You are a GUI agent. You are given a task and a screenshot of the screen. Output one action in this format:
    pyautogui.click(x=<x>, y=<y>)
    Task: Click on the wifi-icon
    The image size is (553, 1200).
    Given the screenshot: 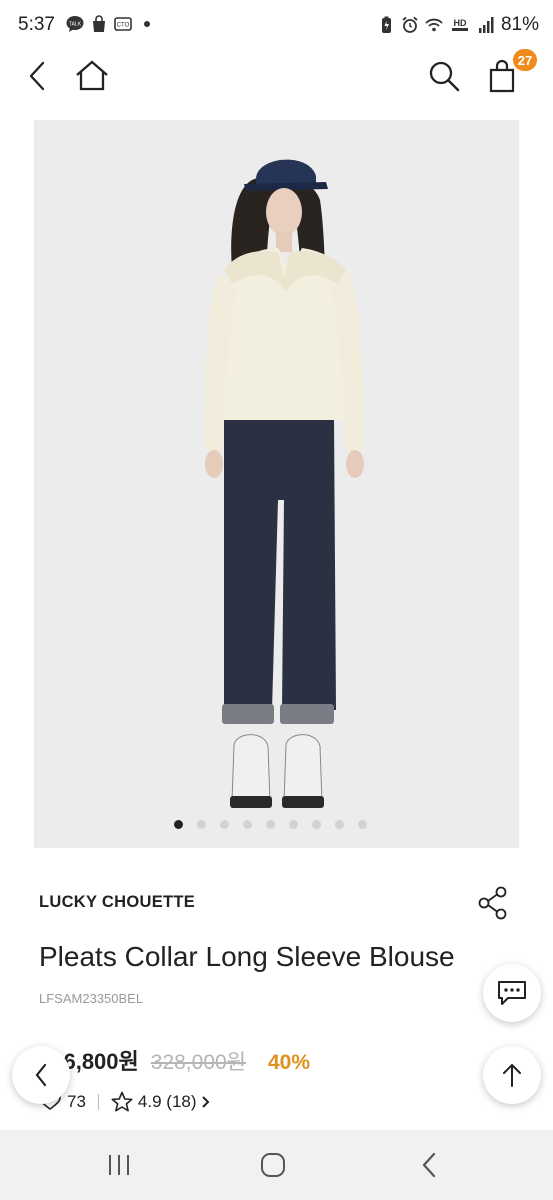 What is the action you would take?
    pyautogui.click(x=434, y=25)
    